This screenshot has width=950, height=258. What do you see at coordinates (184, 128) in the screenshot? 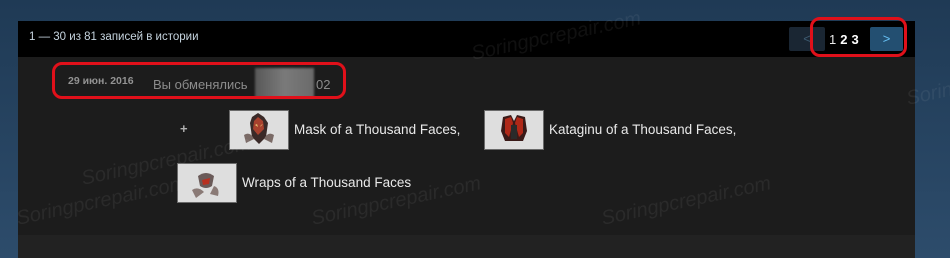
I see `received-plus-icon: +` at bounding box center [184, 128].